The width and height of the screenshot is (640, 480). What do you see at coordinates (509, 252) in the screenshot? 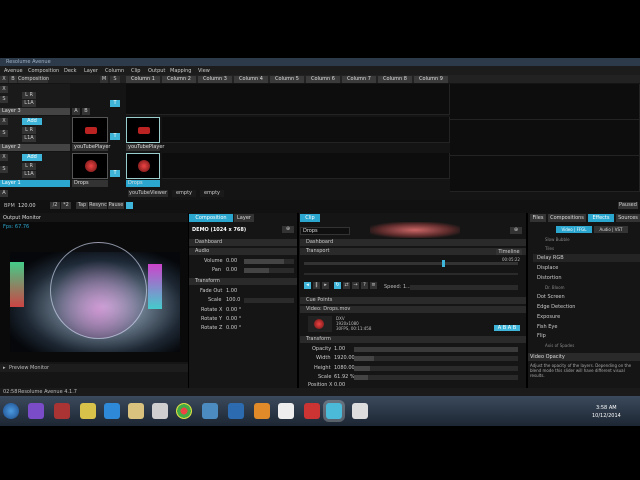
I see `timeline-dropdown: Timeline` at bounding box center [509, 252].